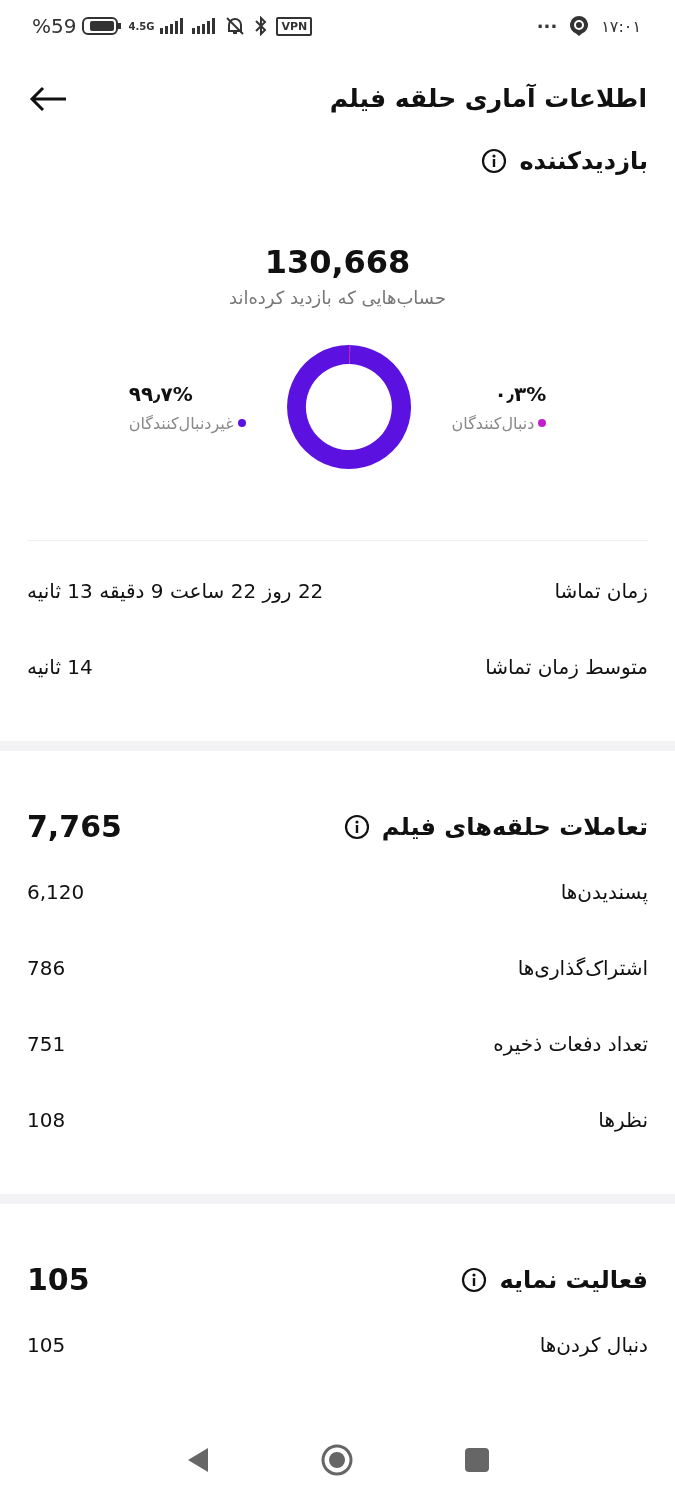  I want to click on legend-percent: ۰٫۳%, so click(520, 393).